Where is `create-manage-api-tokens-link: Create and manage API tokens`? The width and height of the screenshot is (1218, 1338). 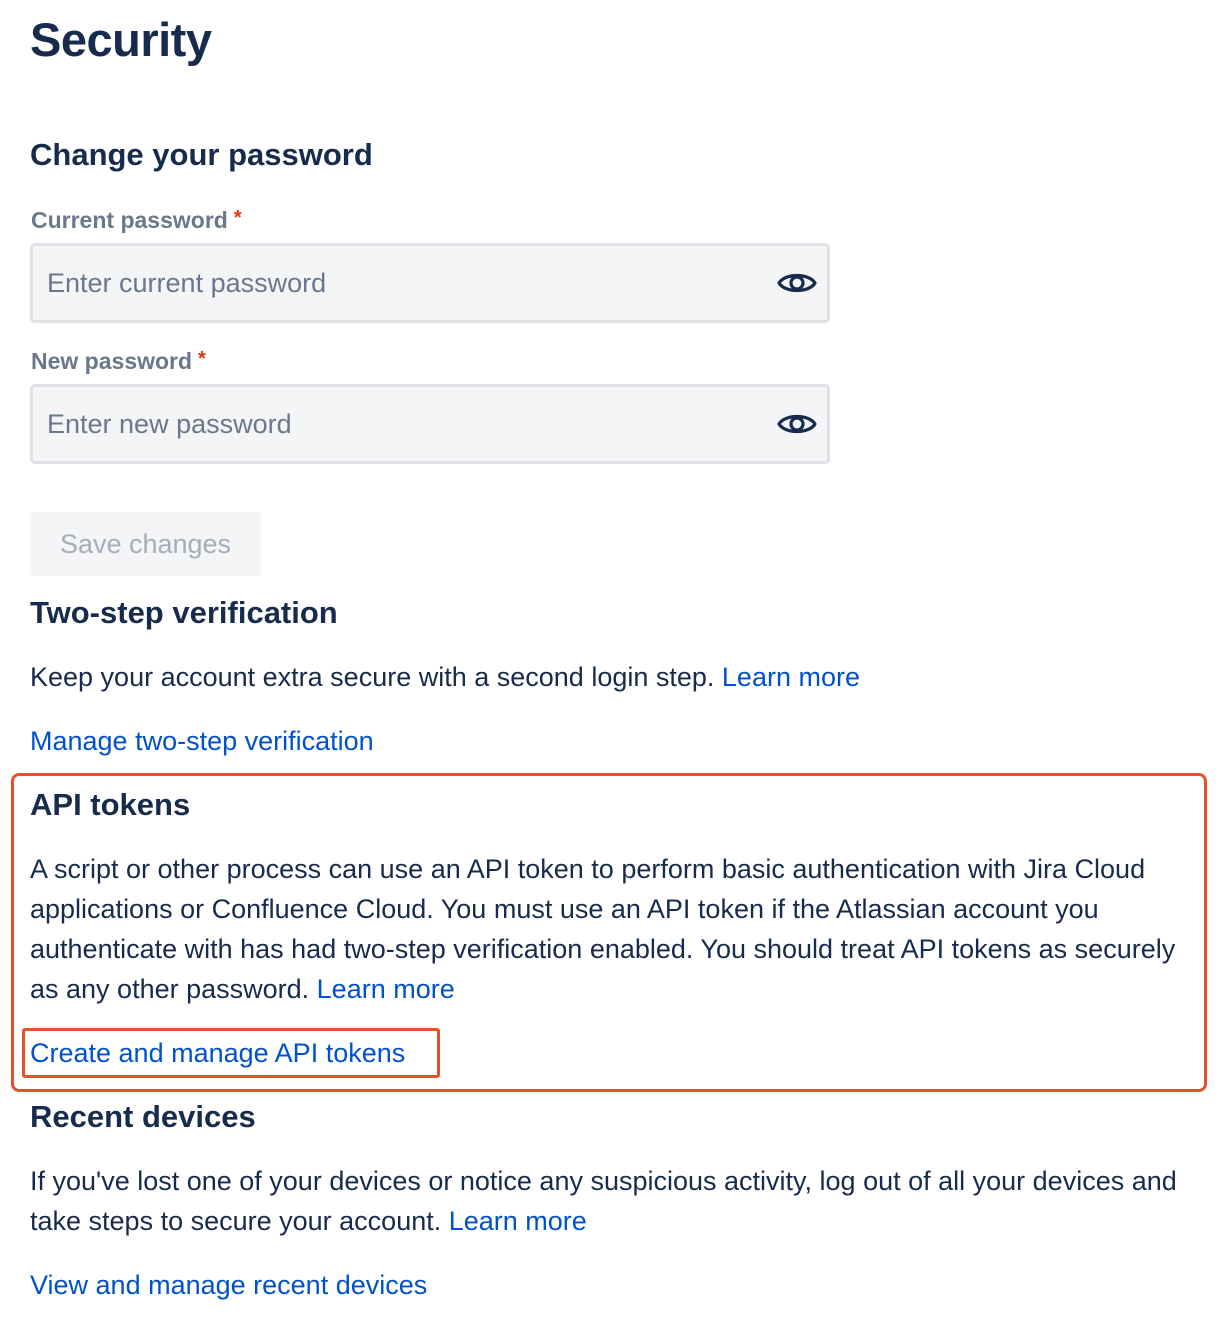 create-manage-api-tokens-link: Create and manage API tokens is located at coordinates (217, 1053).